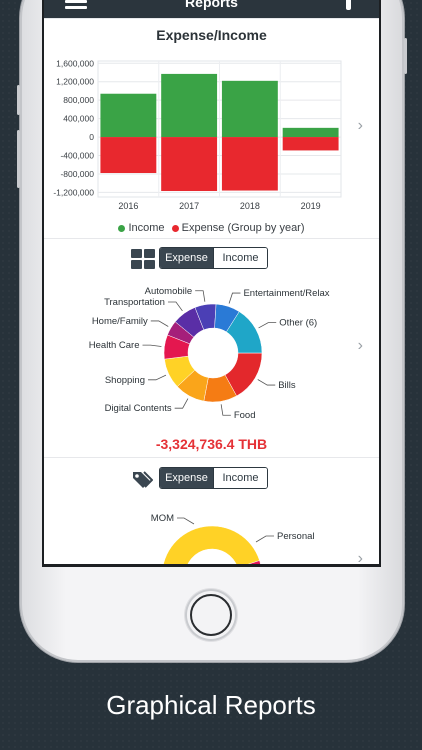 The width and height of the screenshot is (422, 750). I want to click on slice-label: Entertainment/Relax, so click(286, 293).